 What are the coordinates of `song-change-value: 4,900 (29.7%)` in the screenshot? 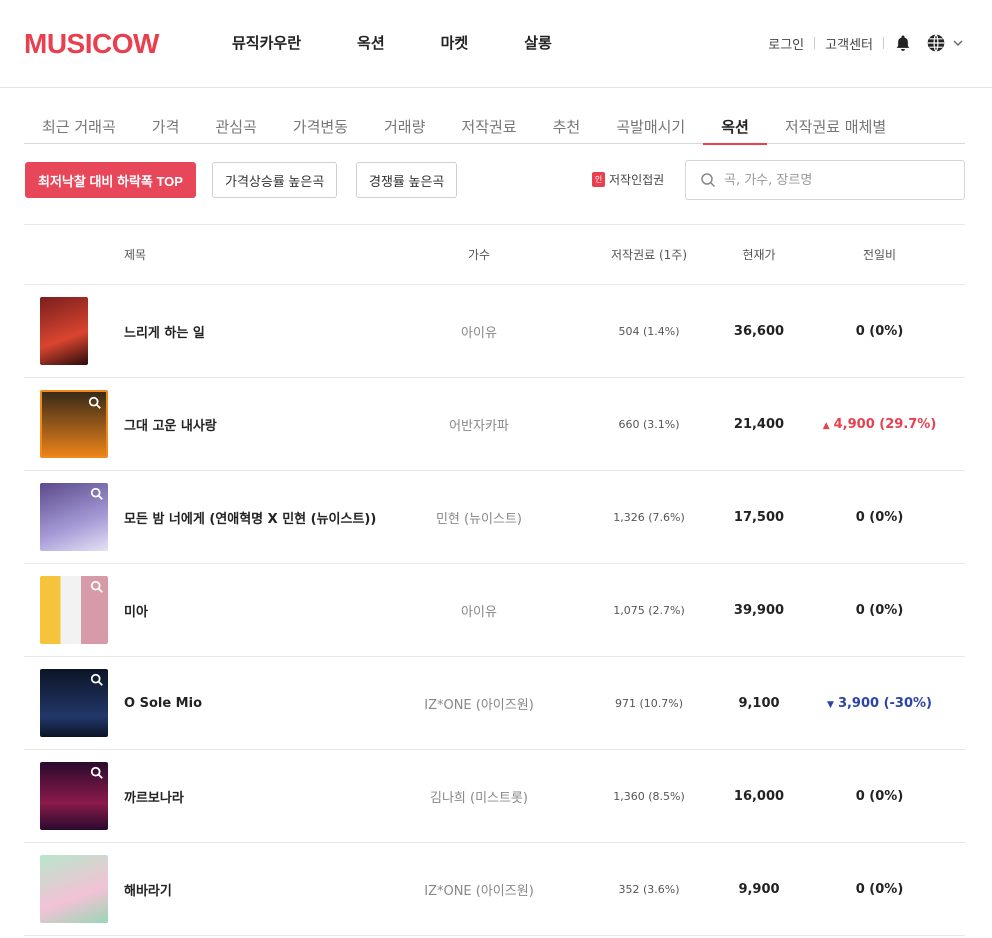 It's located at (885, 424).